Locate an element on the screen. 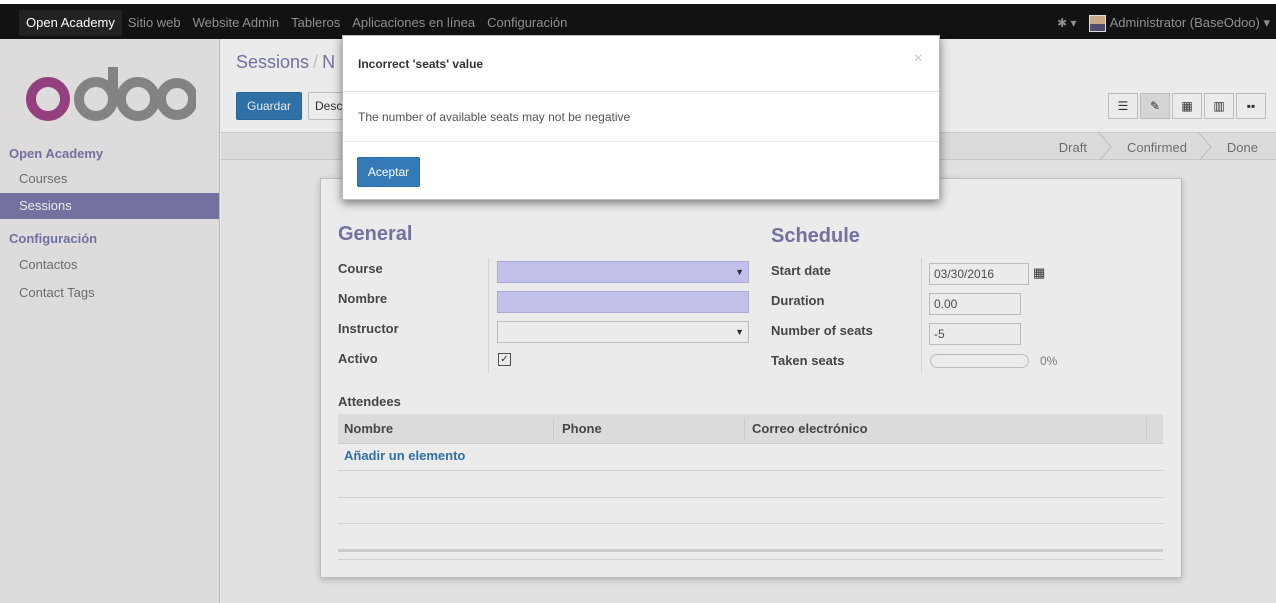 This screenshot has width=1276, height=603. menu-website-admin: Website Admin is located at coordinates (236, 23).